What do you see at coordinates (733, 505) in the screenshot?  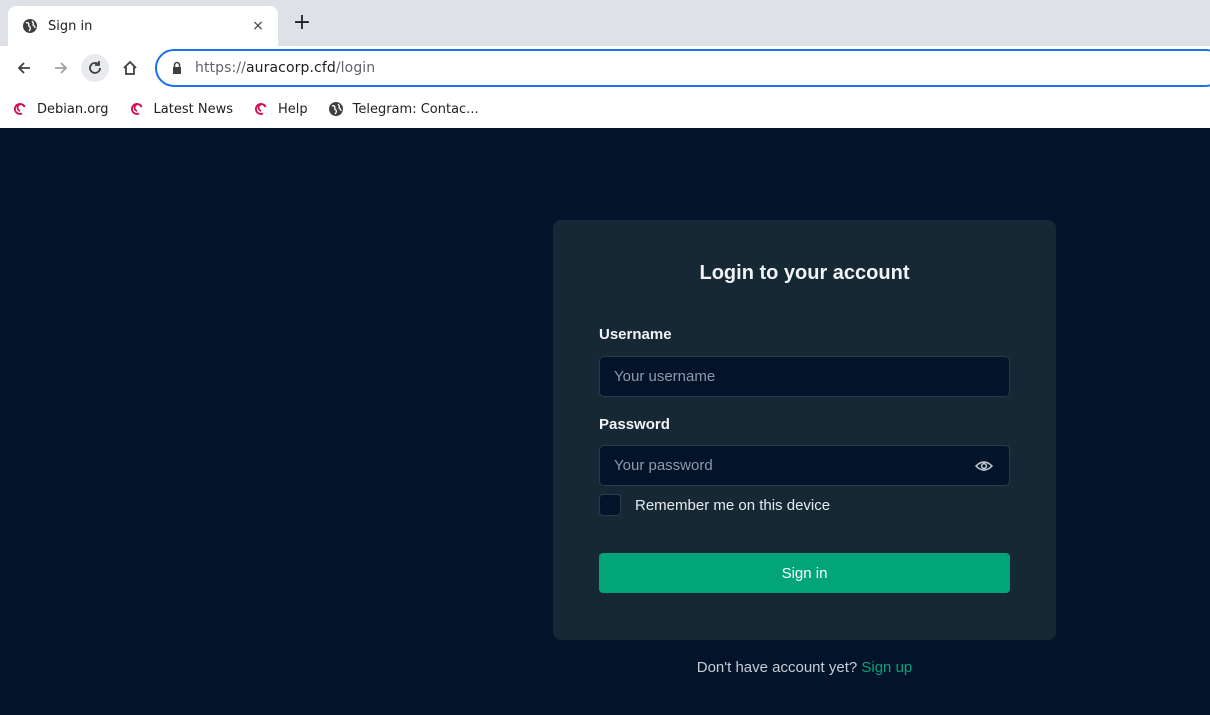 I see `remember-label: Remember me on this device` at bounding box center [733, 505].